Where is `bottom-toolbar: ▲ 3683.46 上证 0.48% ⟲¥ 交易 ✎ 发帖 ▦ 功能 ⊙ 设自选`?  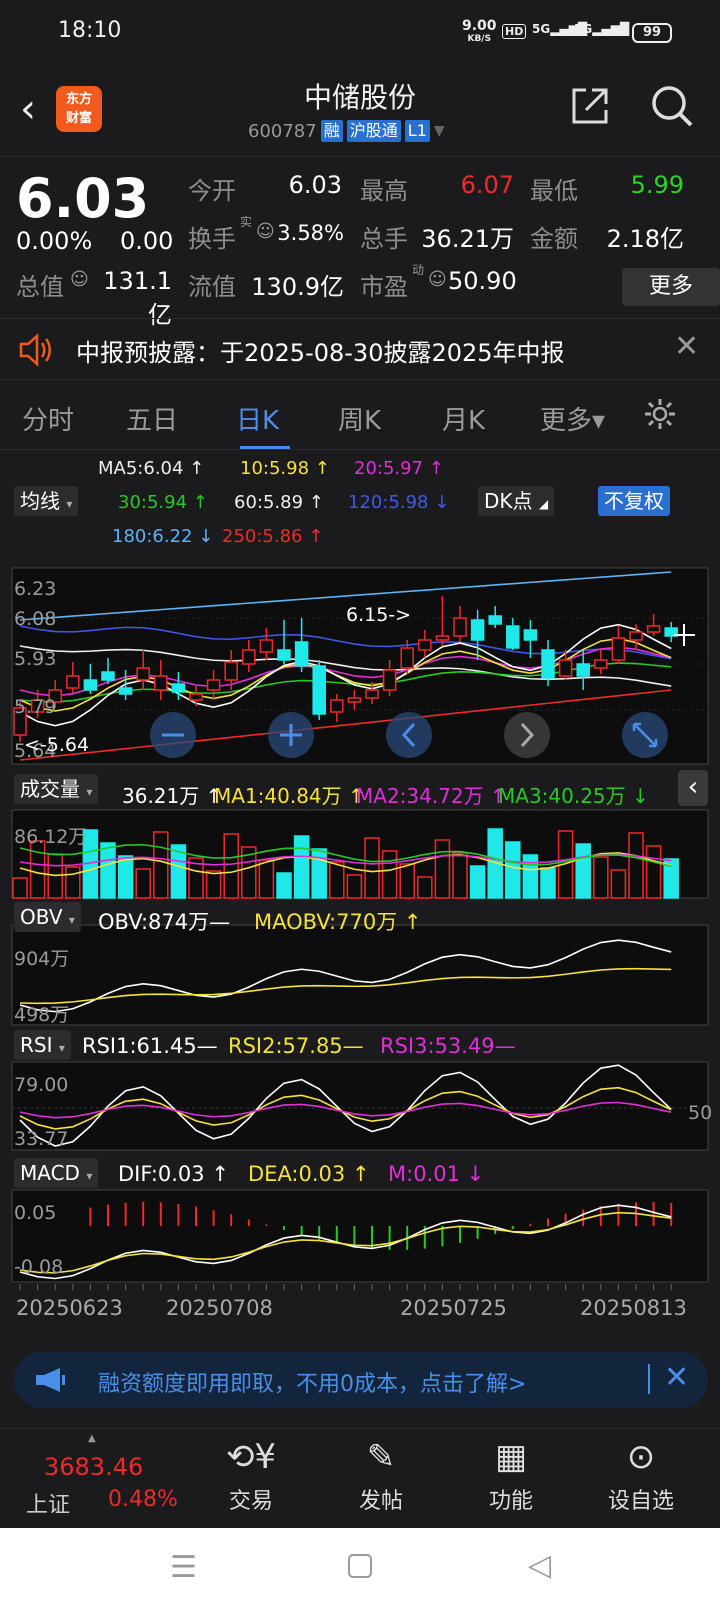
bottom-toolbar: ▲ 3683.46 上证 0.48% ⟲¥ 交易 ✎ 发帖 ▦ 功能 ⊙ 设自选 is located at coordinates (360, 1478).